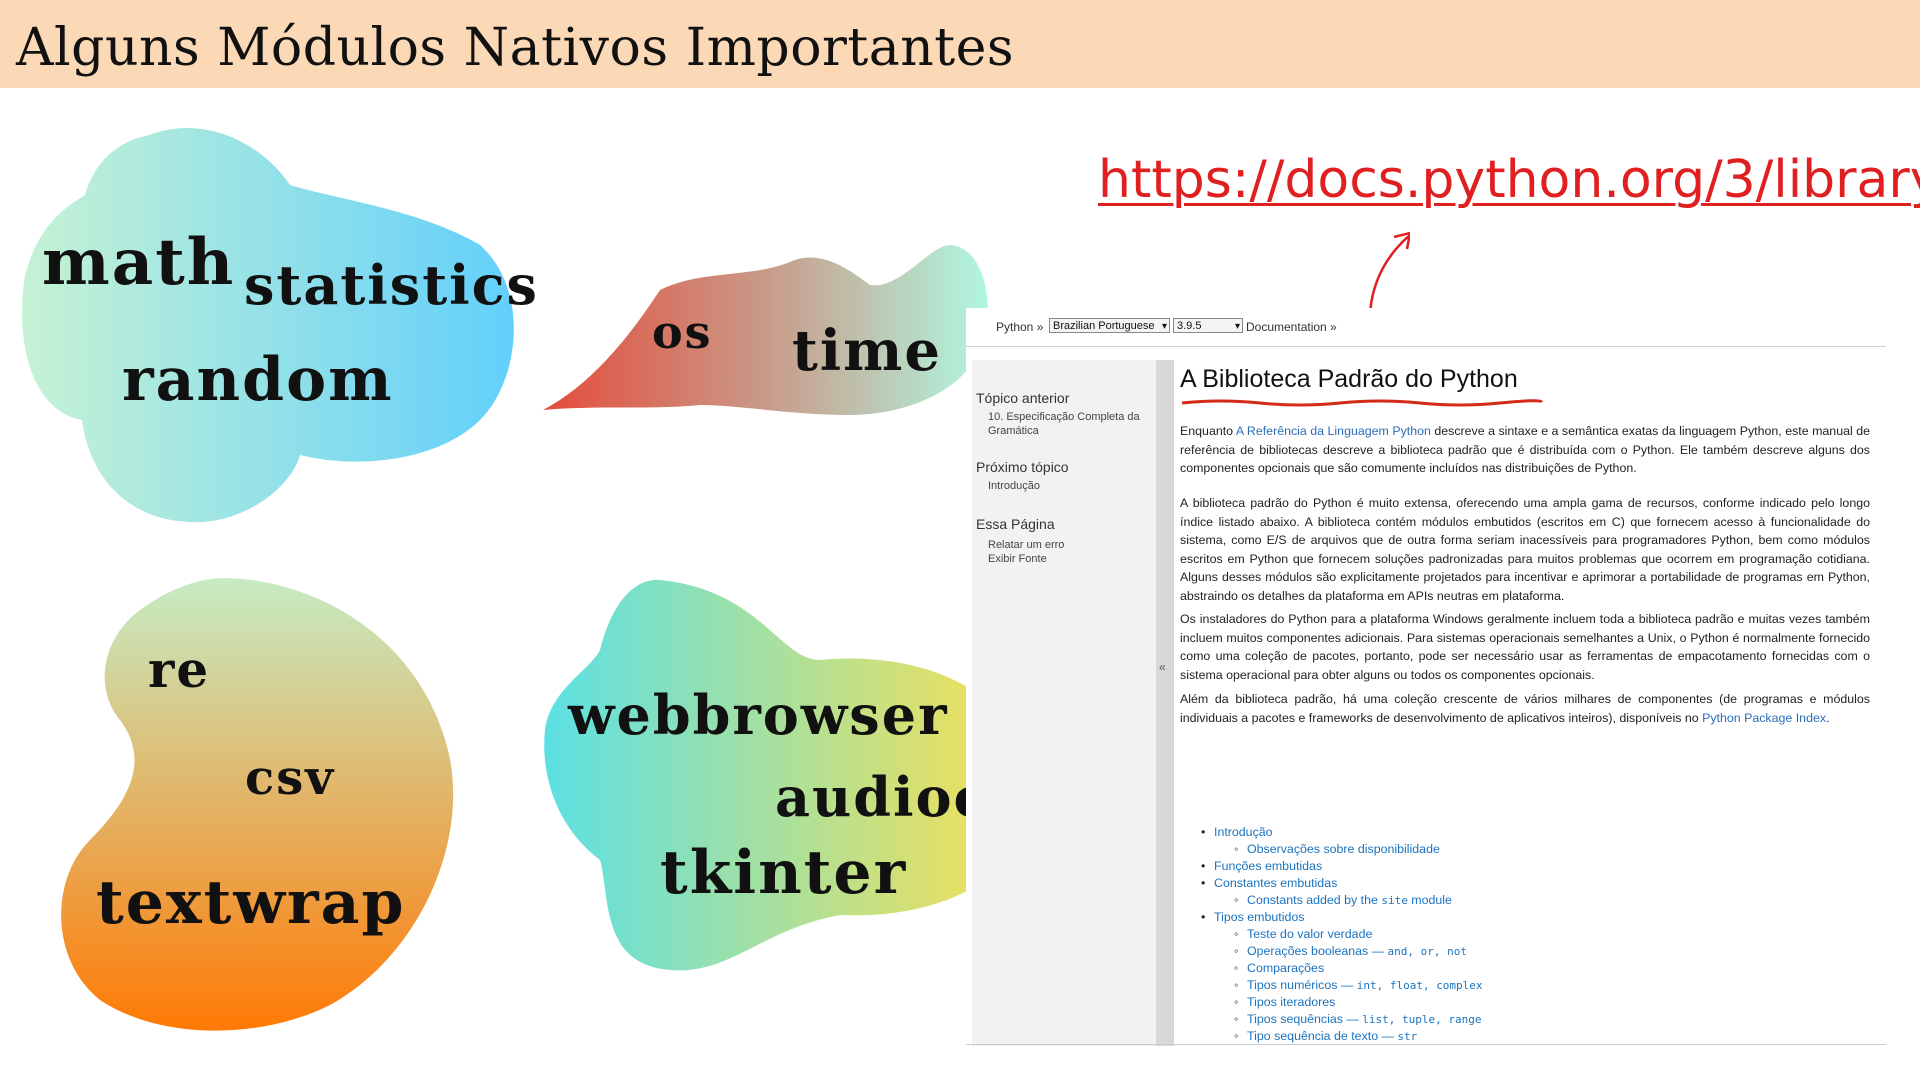 The height and width of the screenshot is (1080, 1920). Describe the element at coordinates (1427, 951) in the screenshot. I see `toc-code: and, or, not` at that location.